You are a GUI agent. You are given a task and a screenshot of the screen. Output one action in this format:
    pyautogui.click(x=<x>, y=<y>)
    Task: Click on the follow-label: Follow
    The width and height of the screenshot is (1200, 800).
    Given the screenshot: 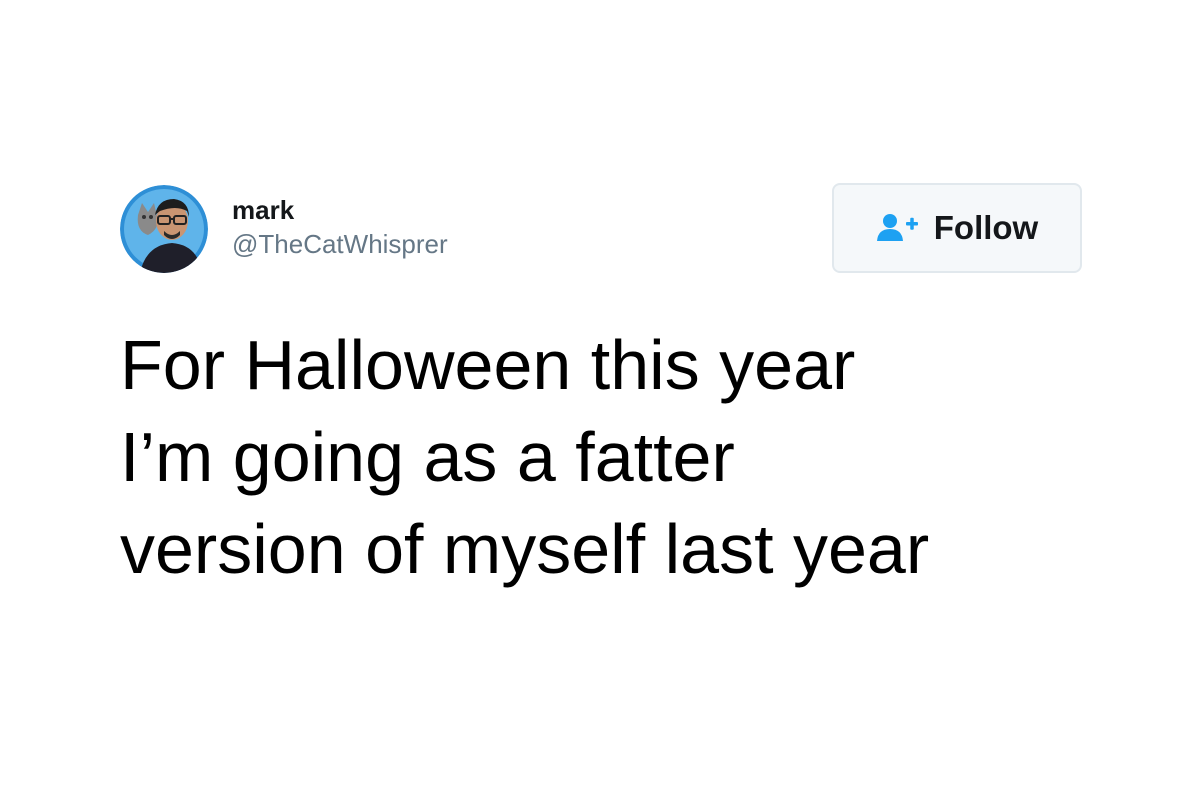 What is the action you would take?
    pyautogui.click(x=986, y=227)
    